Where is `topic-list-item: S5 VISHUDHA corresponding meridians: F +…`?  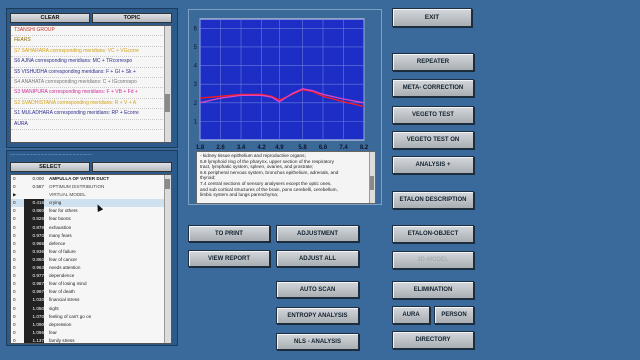
topic-list-item: S5 VISHUDHA corresponding meridians: F +… is located at coordinates (91, 73).